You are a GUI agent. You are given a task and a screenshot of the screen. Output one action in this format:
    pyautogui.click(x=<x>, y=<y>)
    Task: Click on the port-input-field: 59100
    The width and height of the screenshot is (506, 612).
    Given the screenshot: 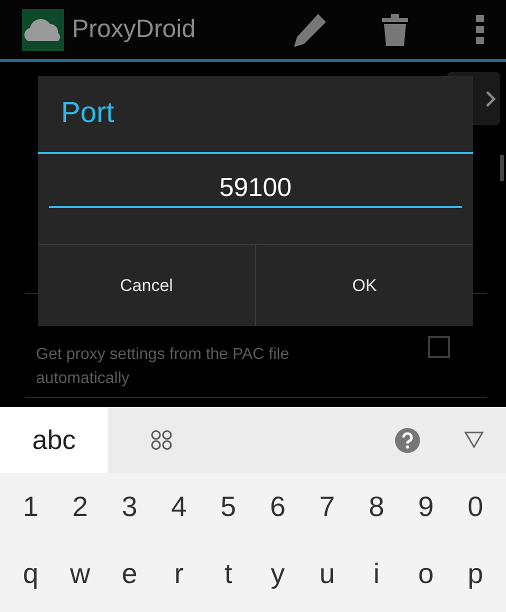 What is the action you would take?
    pyautogui.click(x=255, y=188)
    